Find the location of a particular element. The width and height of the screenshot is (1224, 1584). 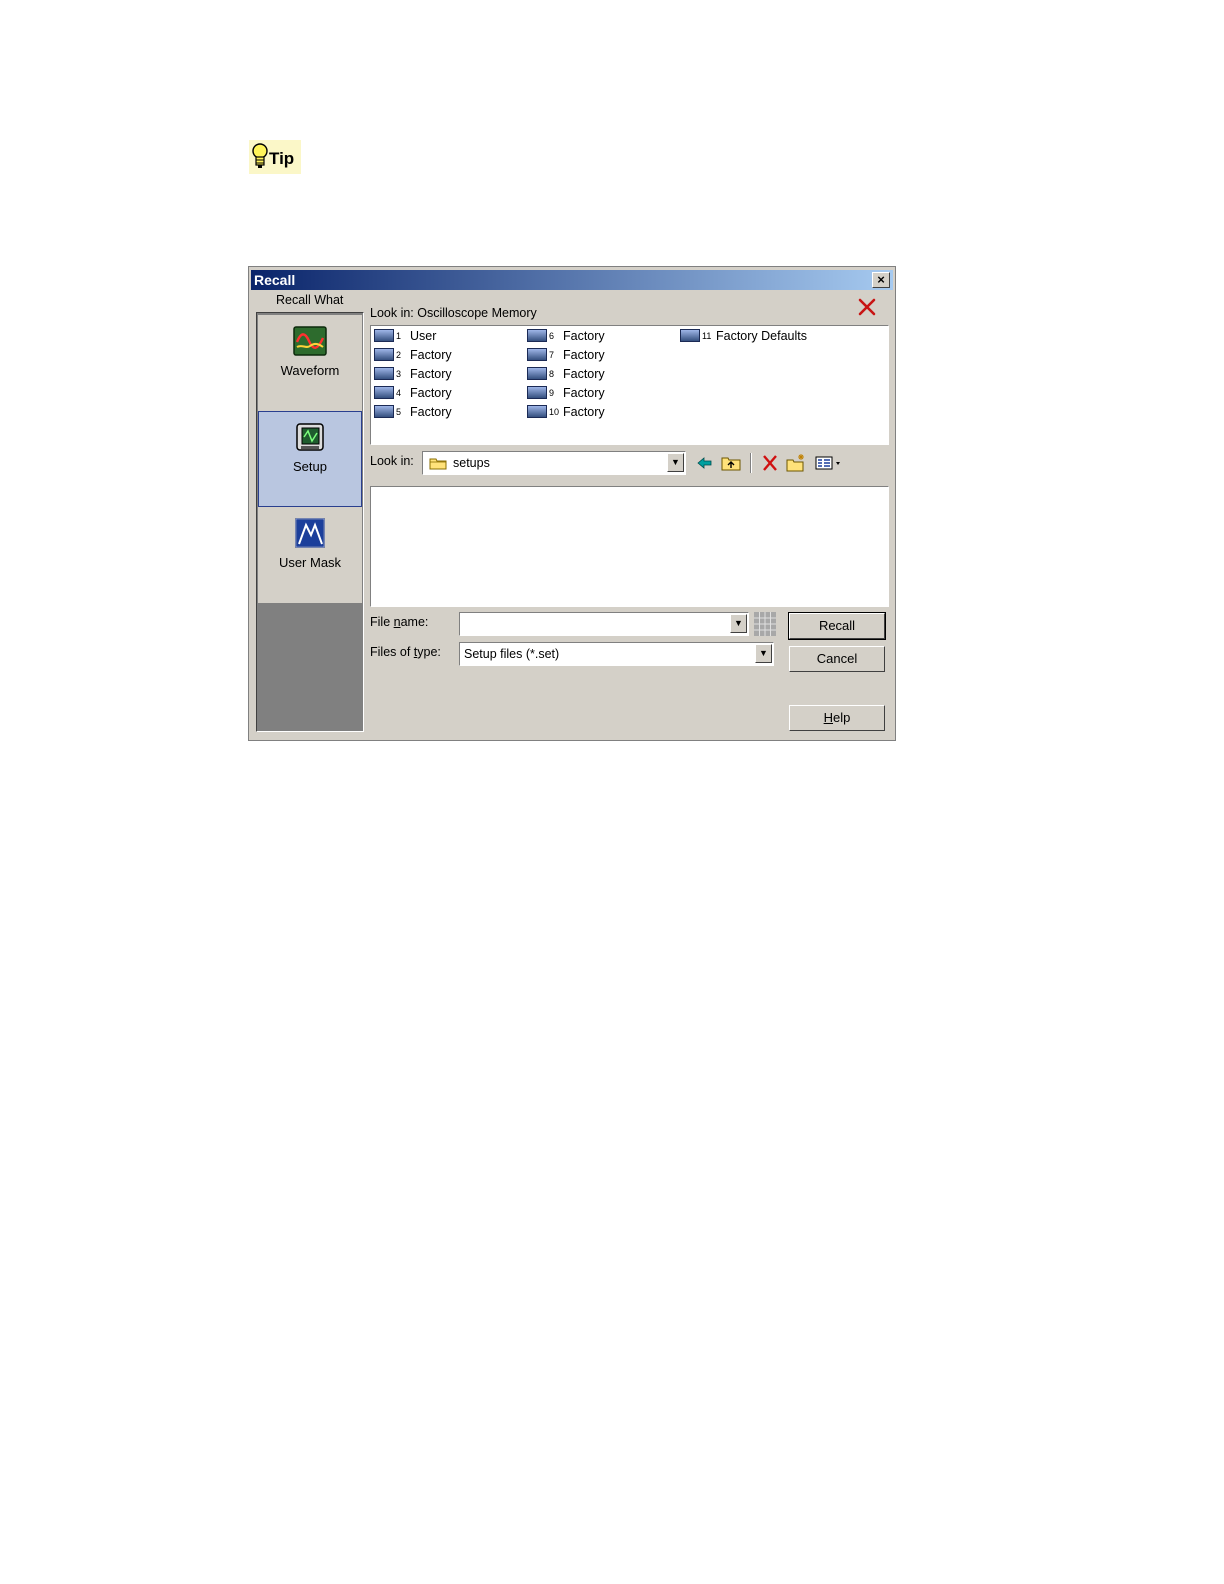

lightbulb-icon is located at coordinates (260, 155).